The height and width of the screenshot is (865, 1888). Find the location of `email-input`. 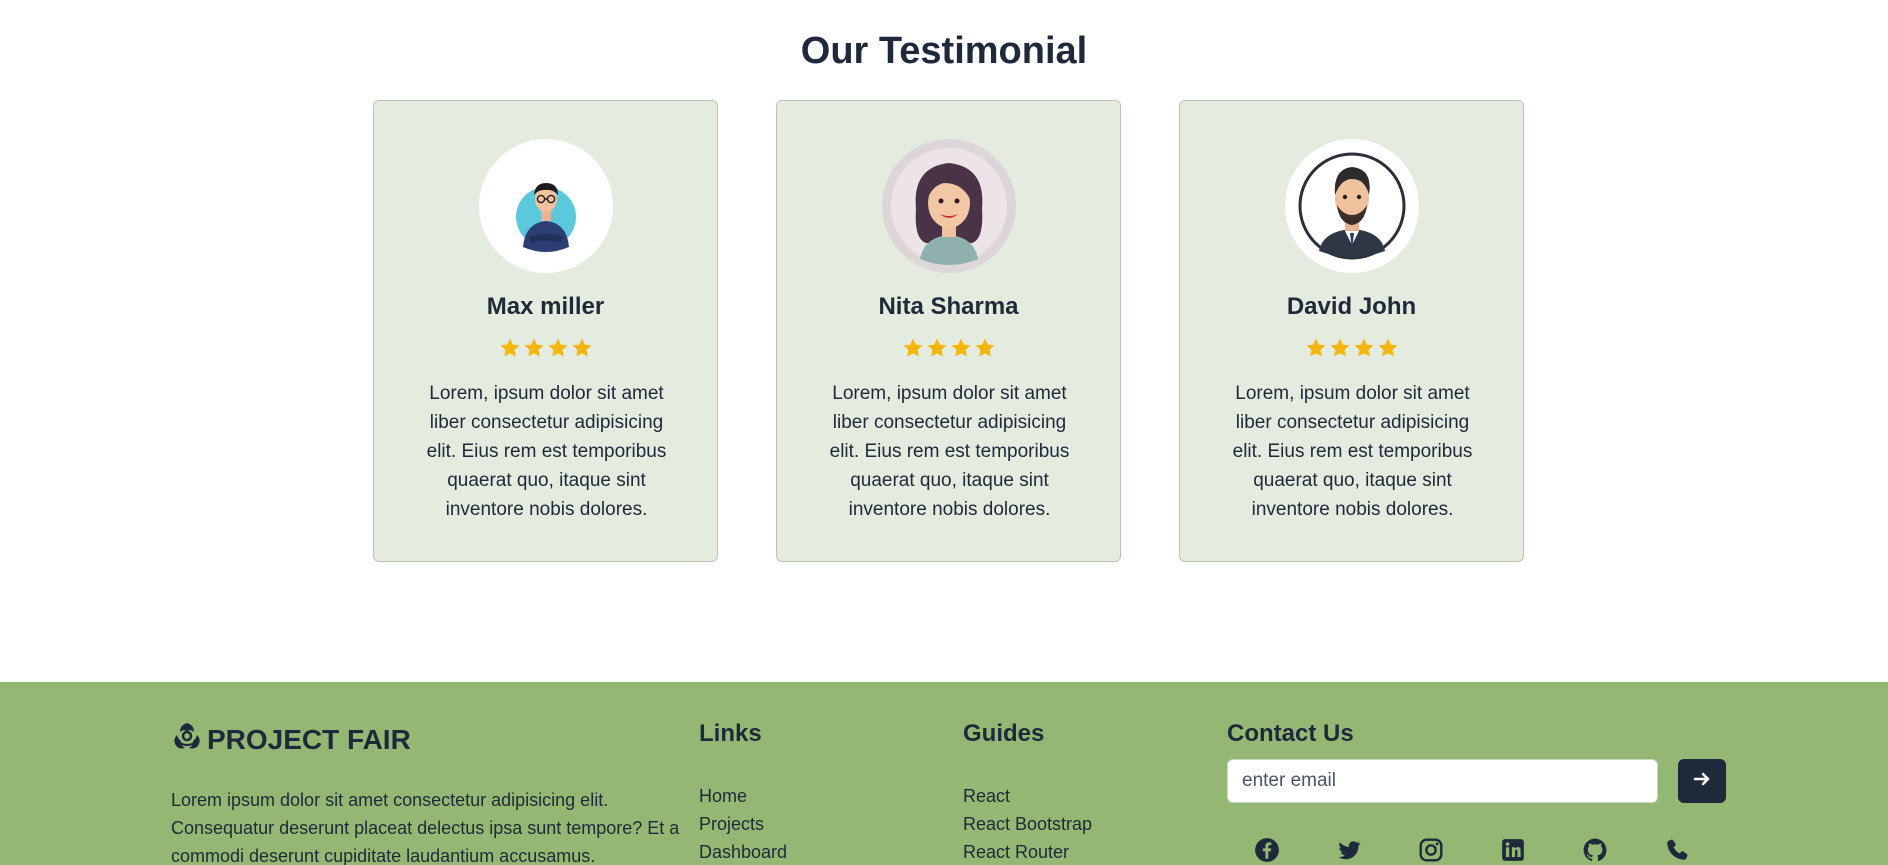

email-input is located at coordinates (1442, 781).